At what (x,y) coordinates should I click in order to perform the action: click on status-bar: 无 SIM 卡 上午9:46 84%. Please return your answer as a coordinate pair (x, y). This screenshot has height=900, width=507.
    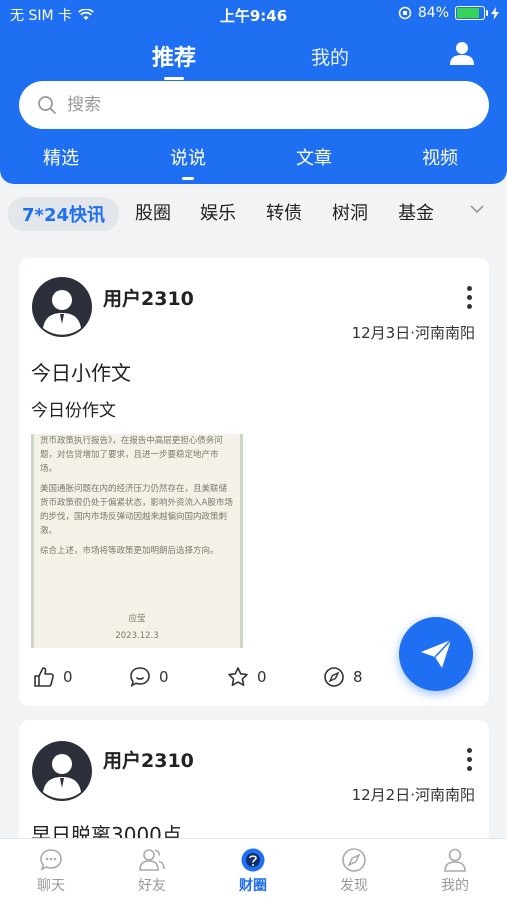
    Looking at the image, I should click on (253, 14).